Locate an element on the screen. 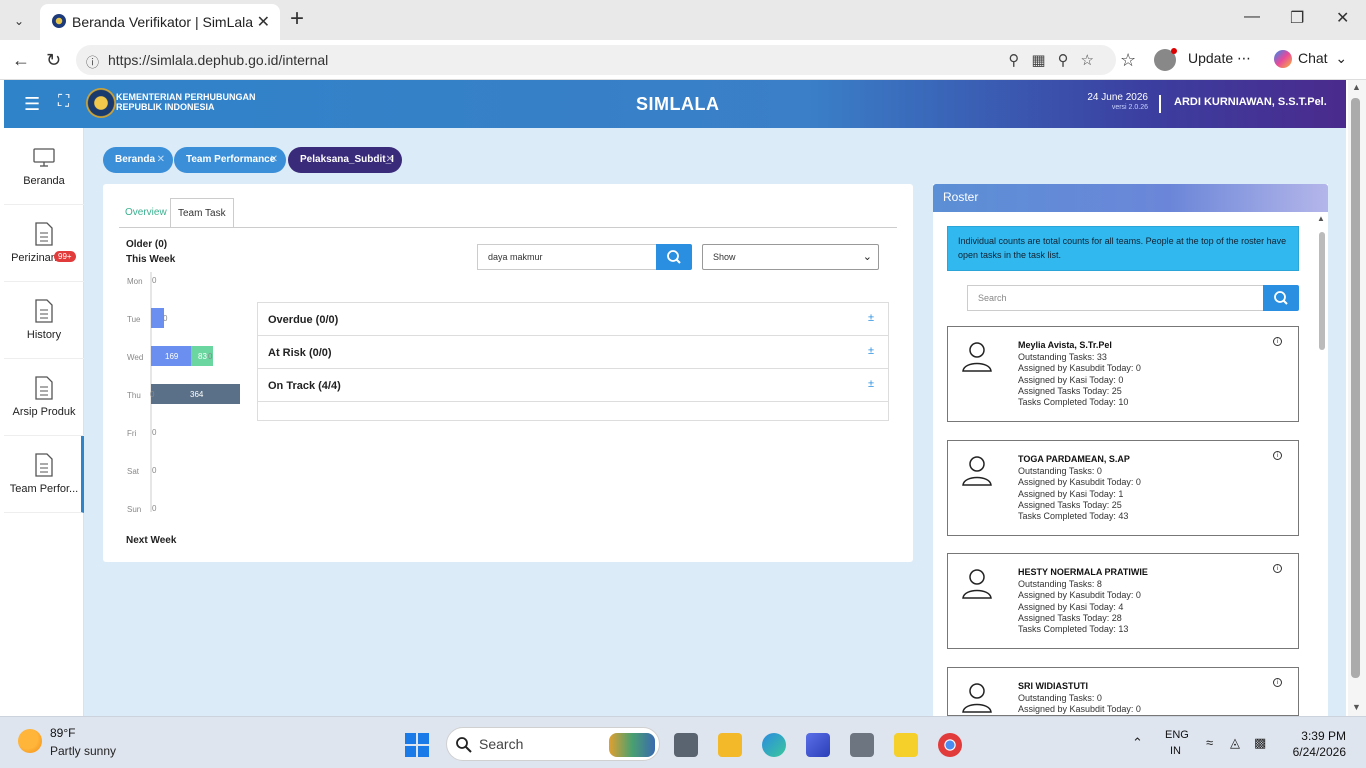  app-title: SIMLALA is located at coordinates (678, 104).